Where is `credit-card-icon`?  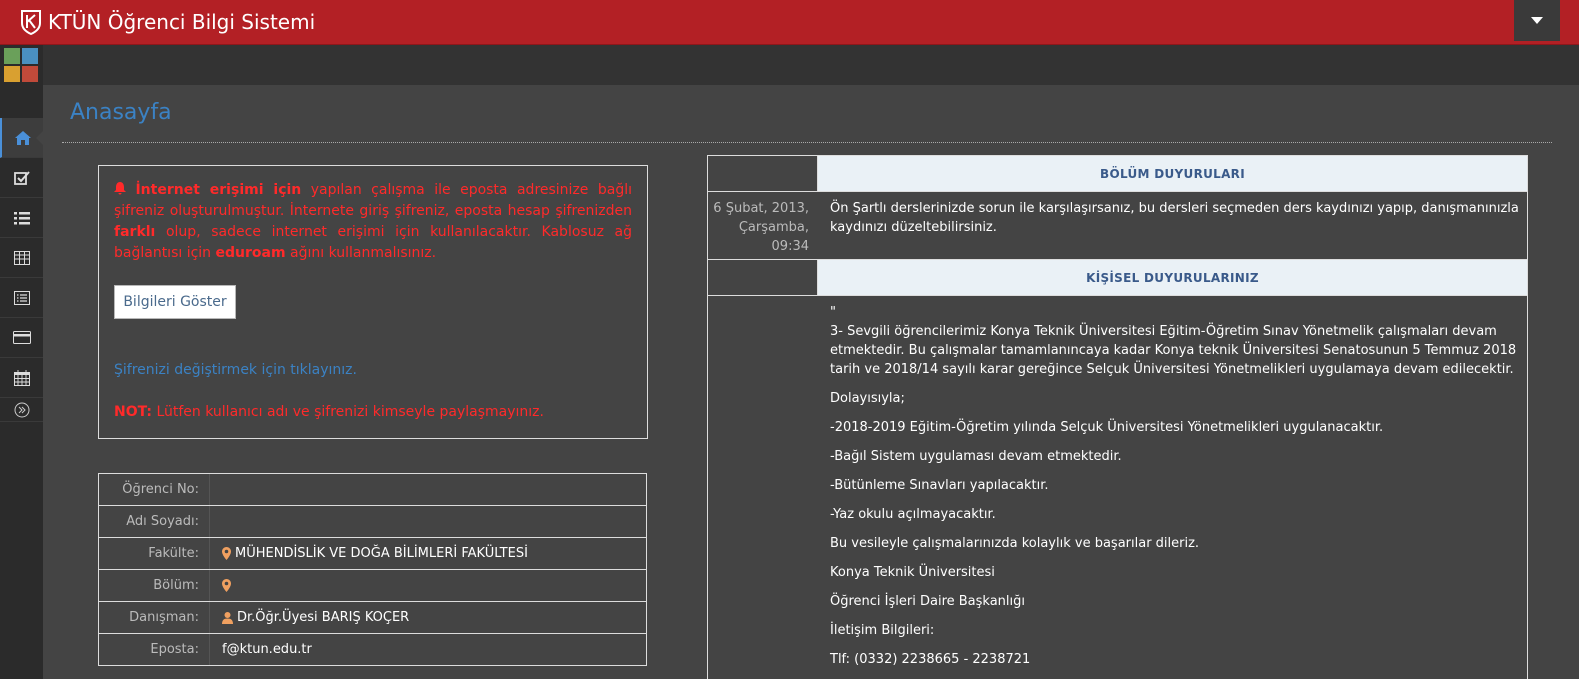 credit-card-icon is located at coordinates (21, 337).